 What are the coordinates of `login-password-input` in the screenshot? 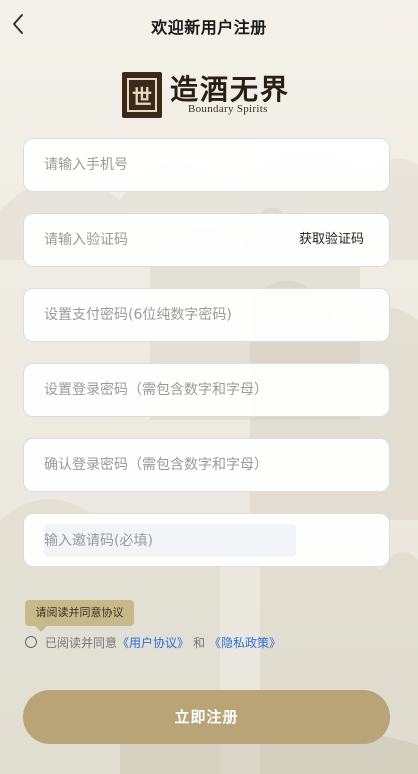 It's located at (209, 390).